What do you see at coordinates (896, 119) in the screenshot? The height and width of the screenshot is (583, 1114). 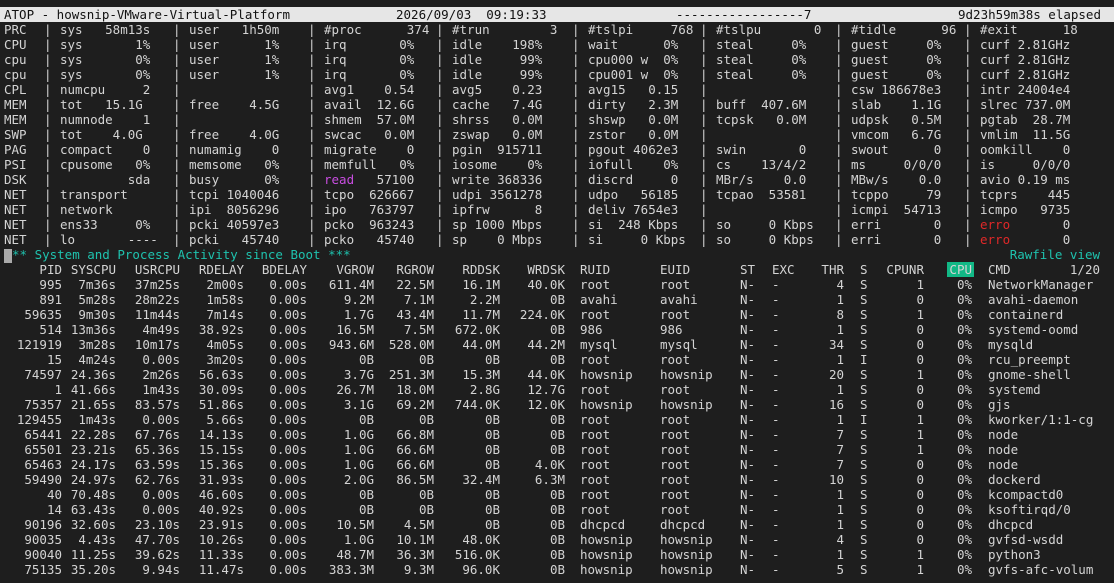 I see `system-field: udpsk 0.5M` at bounding box center [896, 119].